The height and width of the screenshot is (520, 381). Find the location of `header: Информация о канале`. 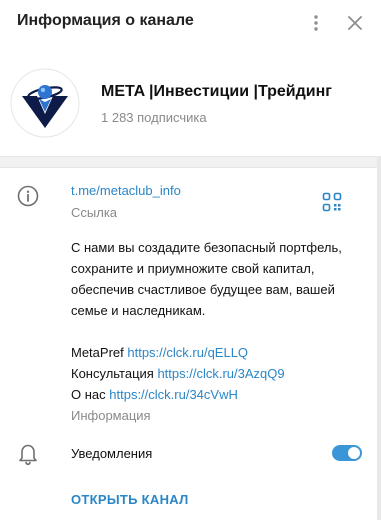

header: Информация о канале is located at coordinates (190, 23).